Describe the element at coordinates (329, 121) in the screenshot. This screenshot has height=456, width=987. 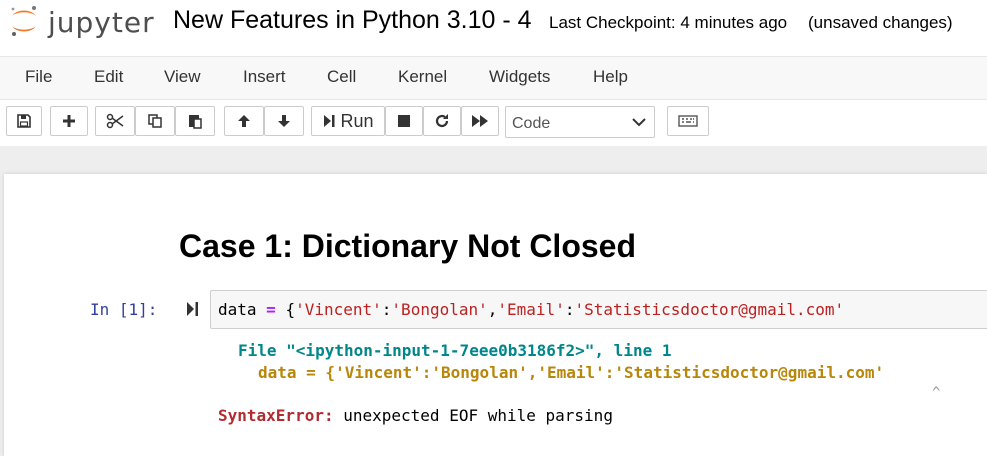
I see `run-icon` at that location.